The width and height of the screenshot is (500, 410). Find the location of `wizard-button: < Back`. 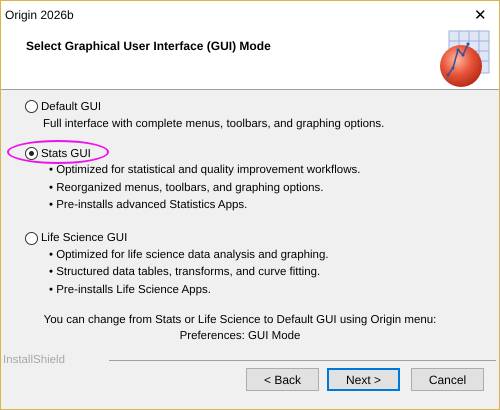

wizard-button: < Back is located at coordinates (282, 379).